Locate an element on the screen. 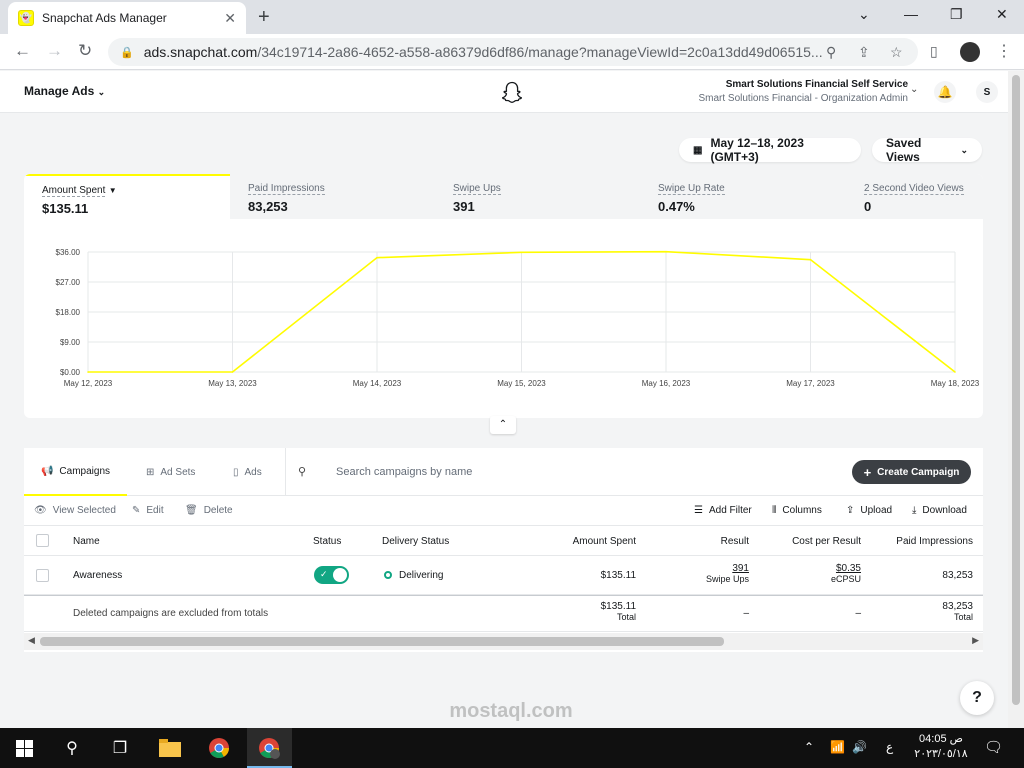 This screenshot has width=1024, height=768. col-paid-impressions: Paid Impressions is located at coordinates (934, 541).